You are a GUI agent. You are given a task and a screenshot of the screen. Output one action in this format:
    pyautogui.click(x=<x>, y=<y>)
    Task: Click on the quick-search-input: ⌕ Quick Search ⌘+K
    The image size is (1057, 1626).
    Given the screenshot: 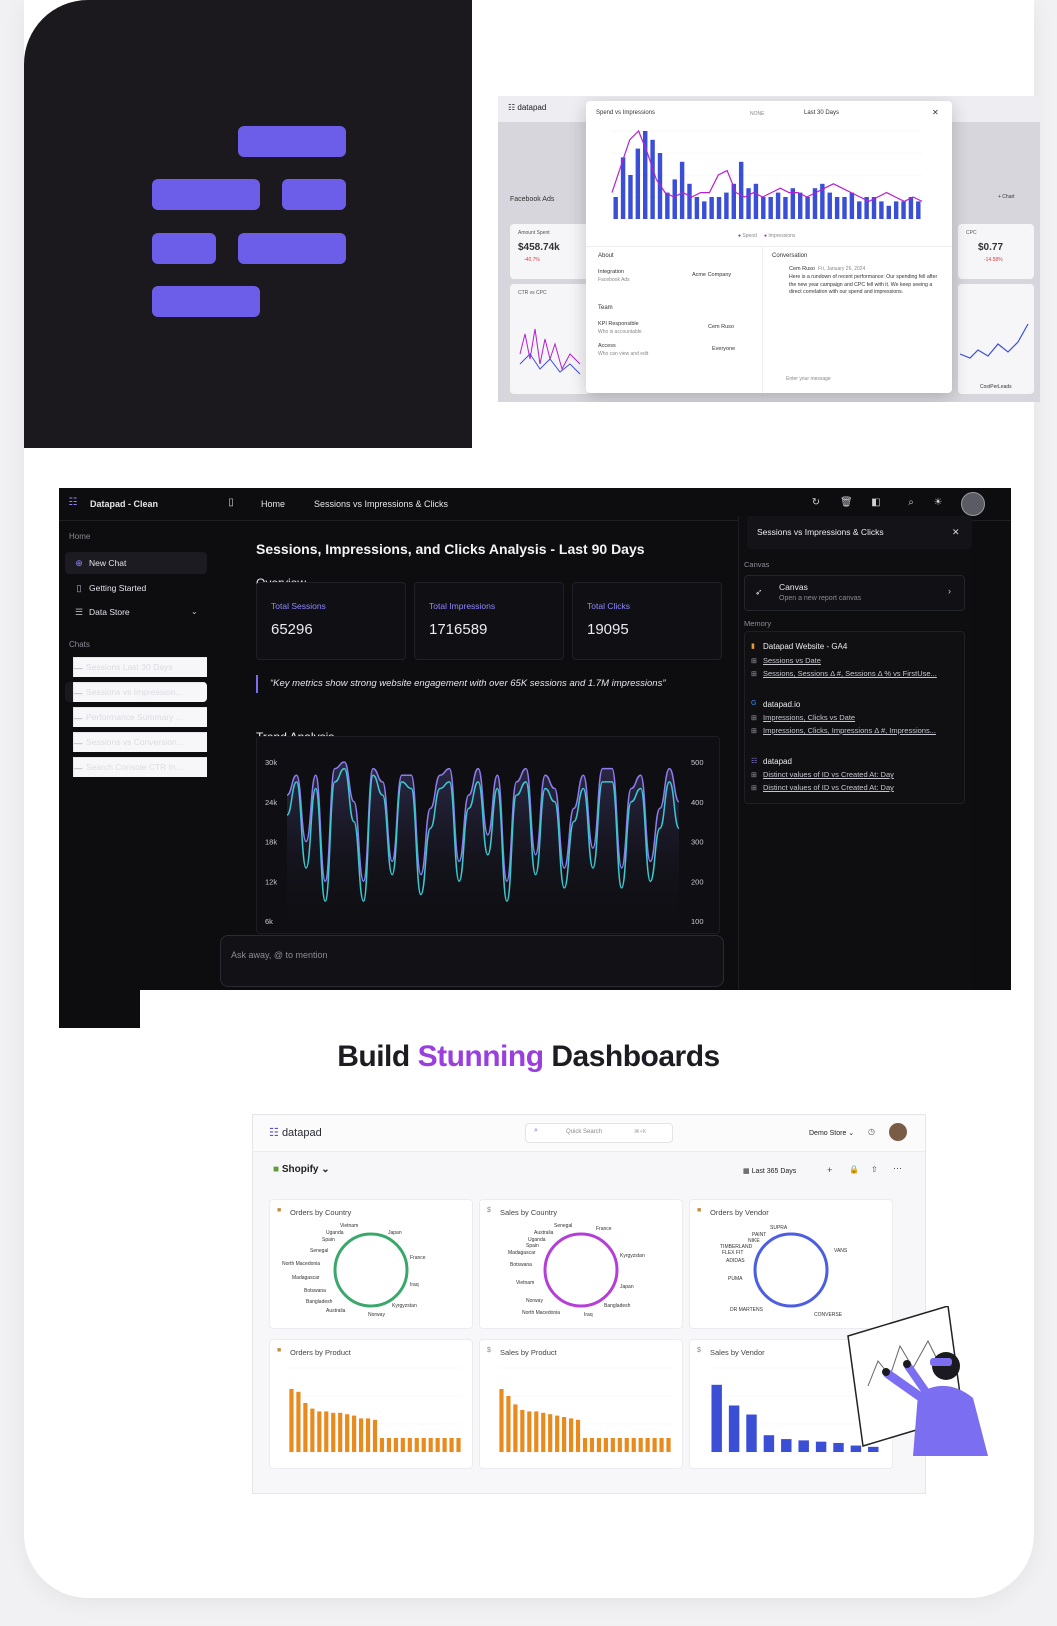 What is the action you would take?
    pyautogui.click(x=599, y=1133)
    